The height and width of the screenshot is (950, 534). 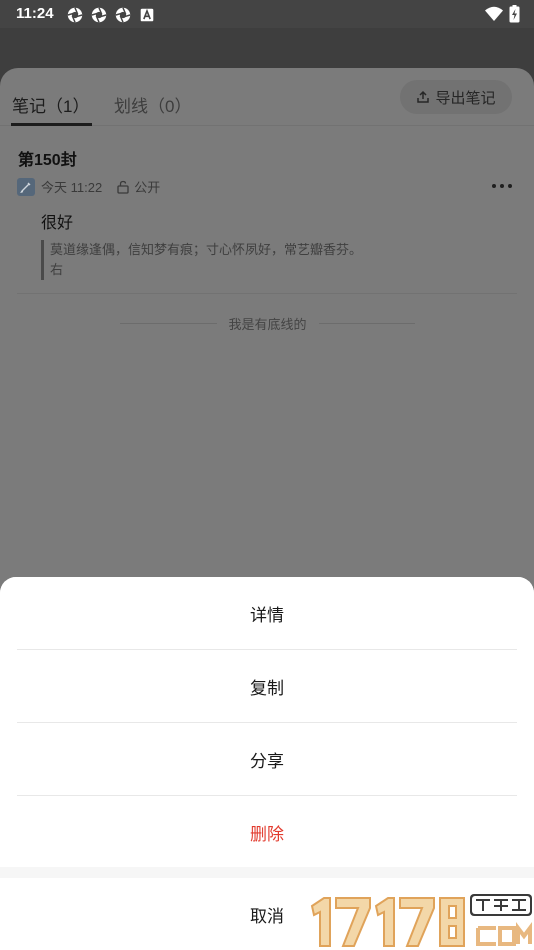 I want to click on divider, so click(x=267, y=293).